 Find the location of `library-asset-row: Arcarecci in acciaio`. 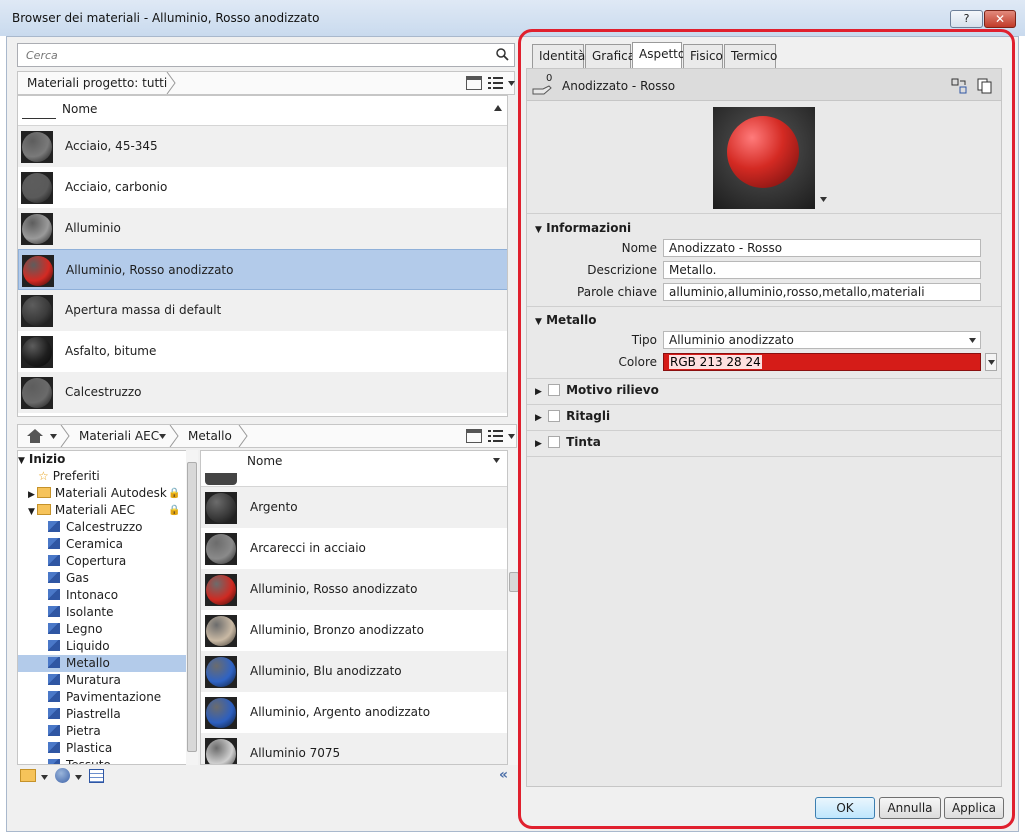

library-asset-row: Arcarecci in acciaio is located at coordinates (354, 548).